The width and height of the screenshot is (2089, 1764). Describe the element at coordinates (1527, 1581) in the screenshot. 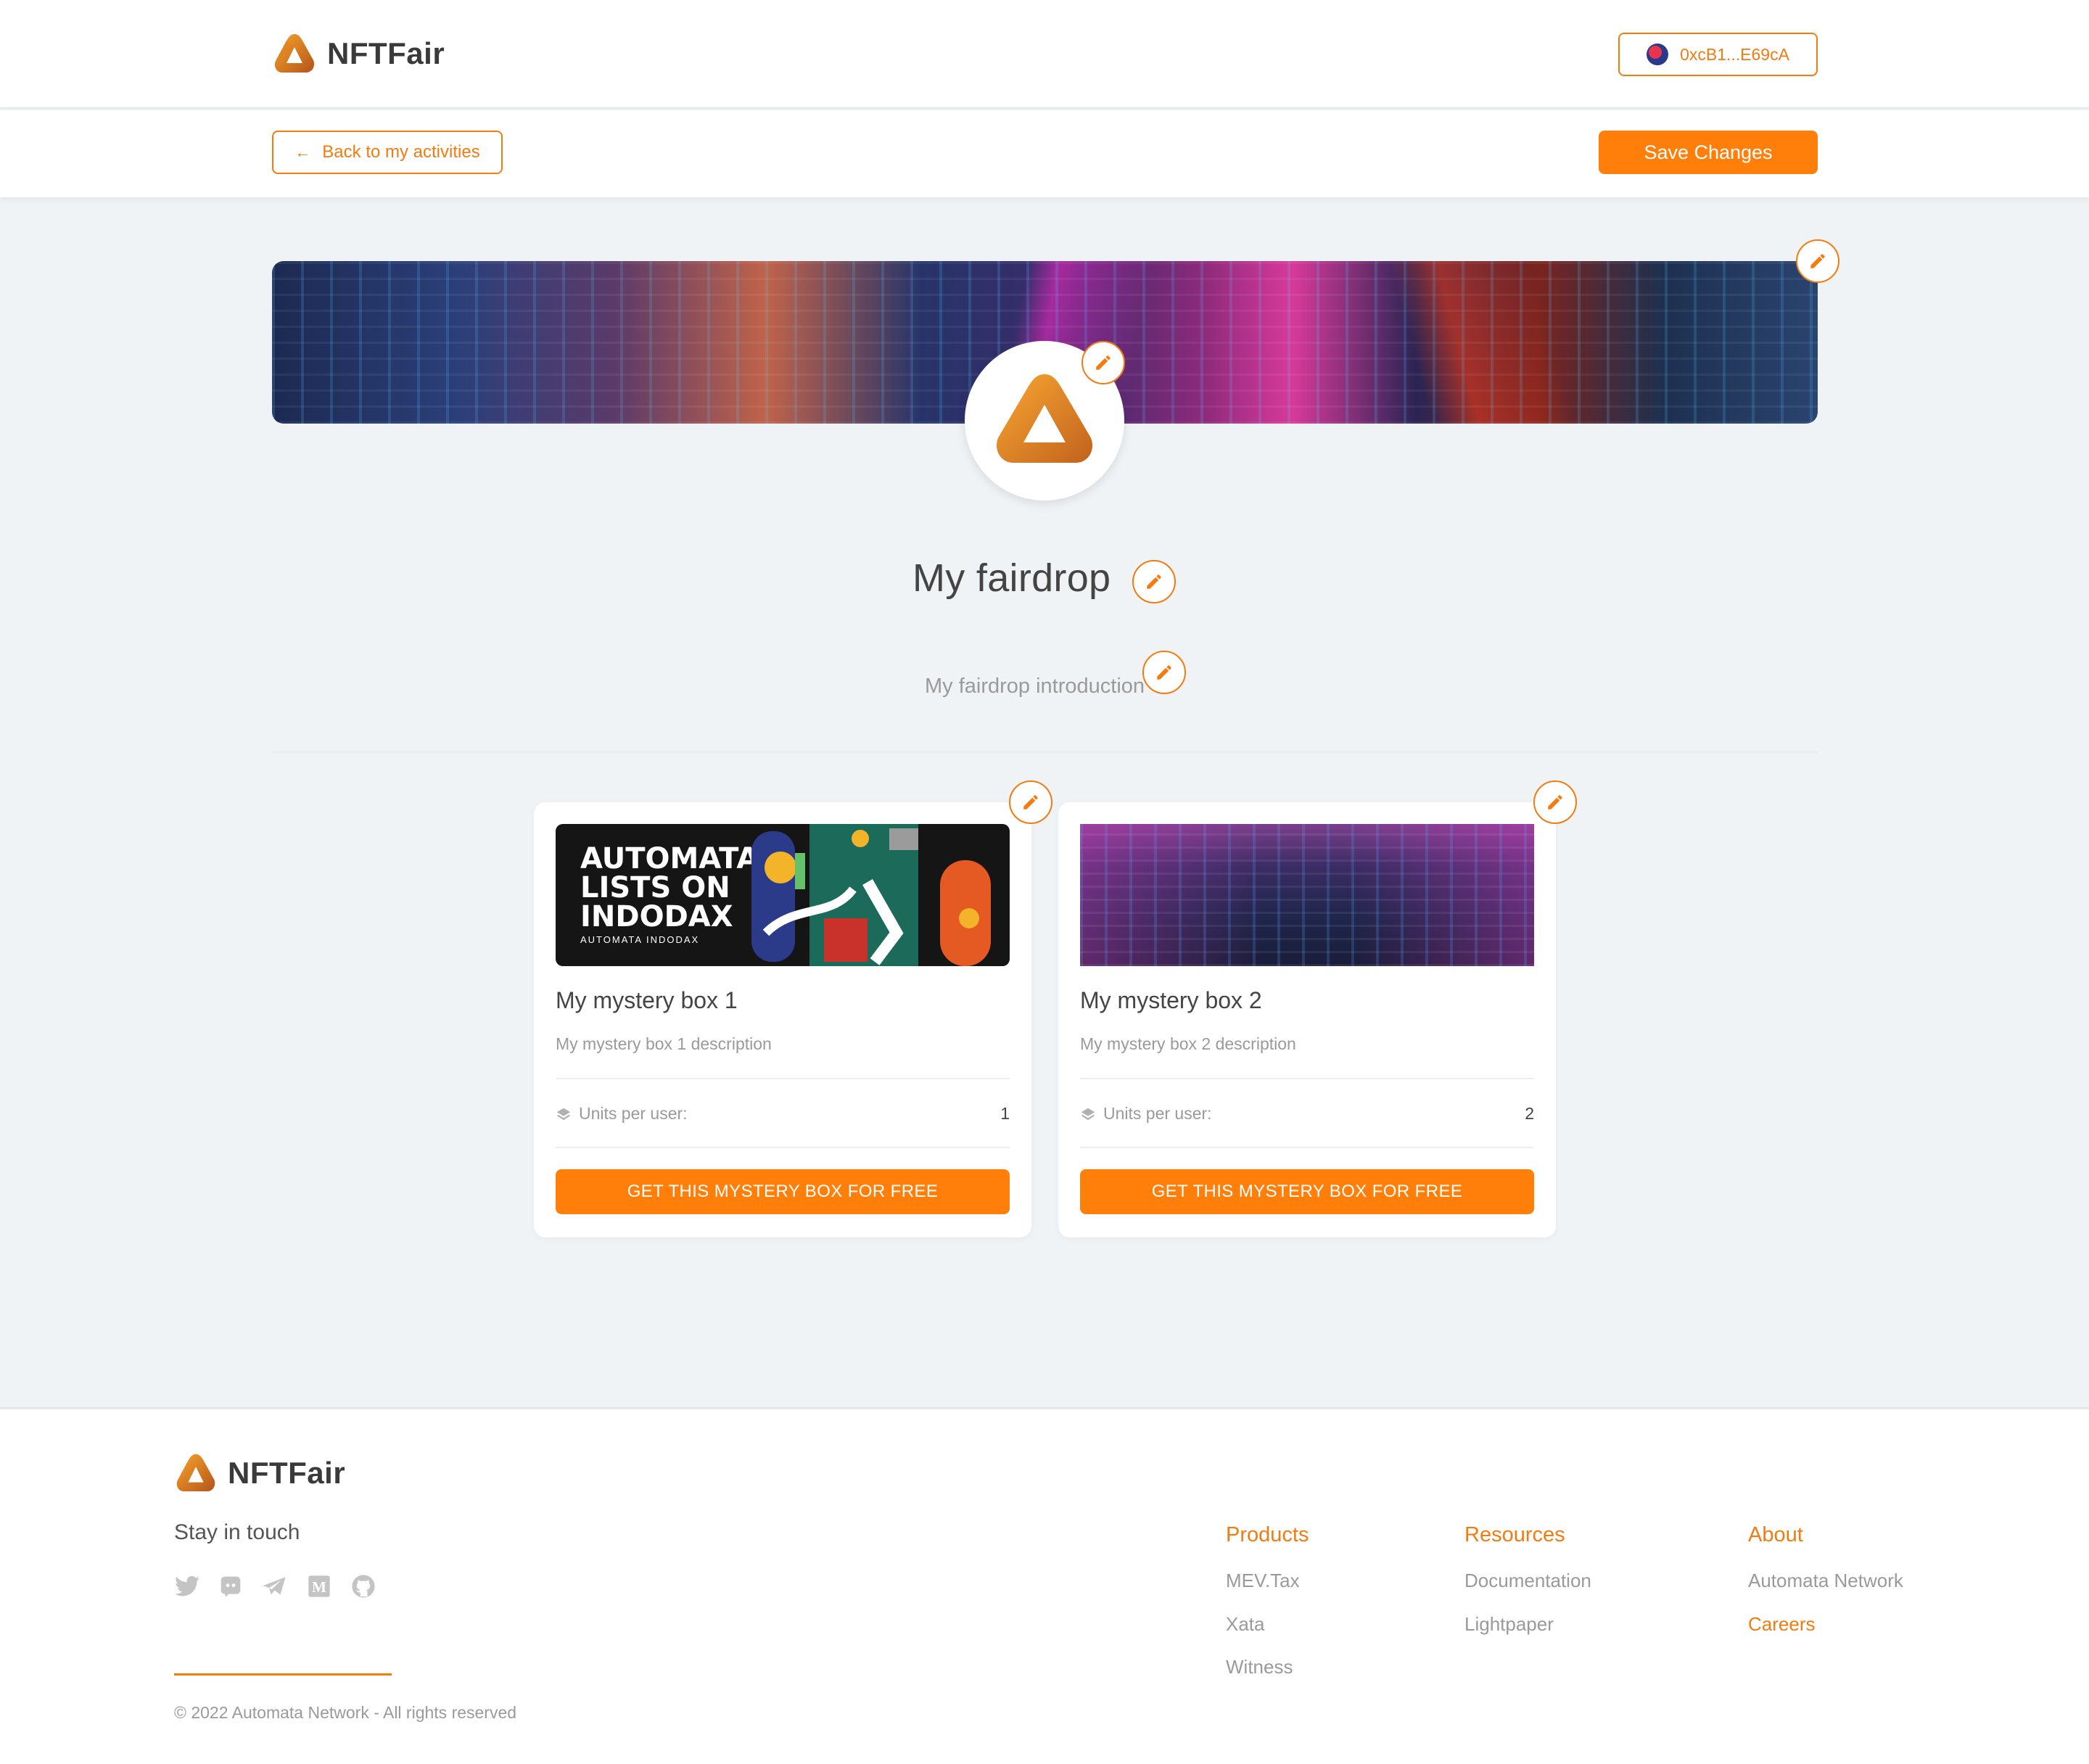

I see `footer-link-documentation: Documentation` at that location.